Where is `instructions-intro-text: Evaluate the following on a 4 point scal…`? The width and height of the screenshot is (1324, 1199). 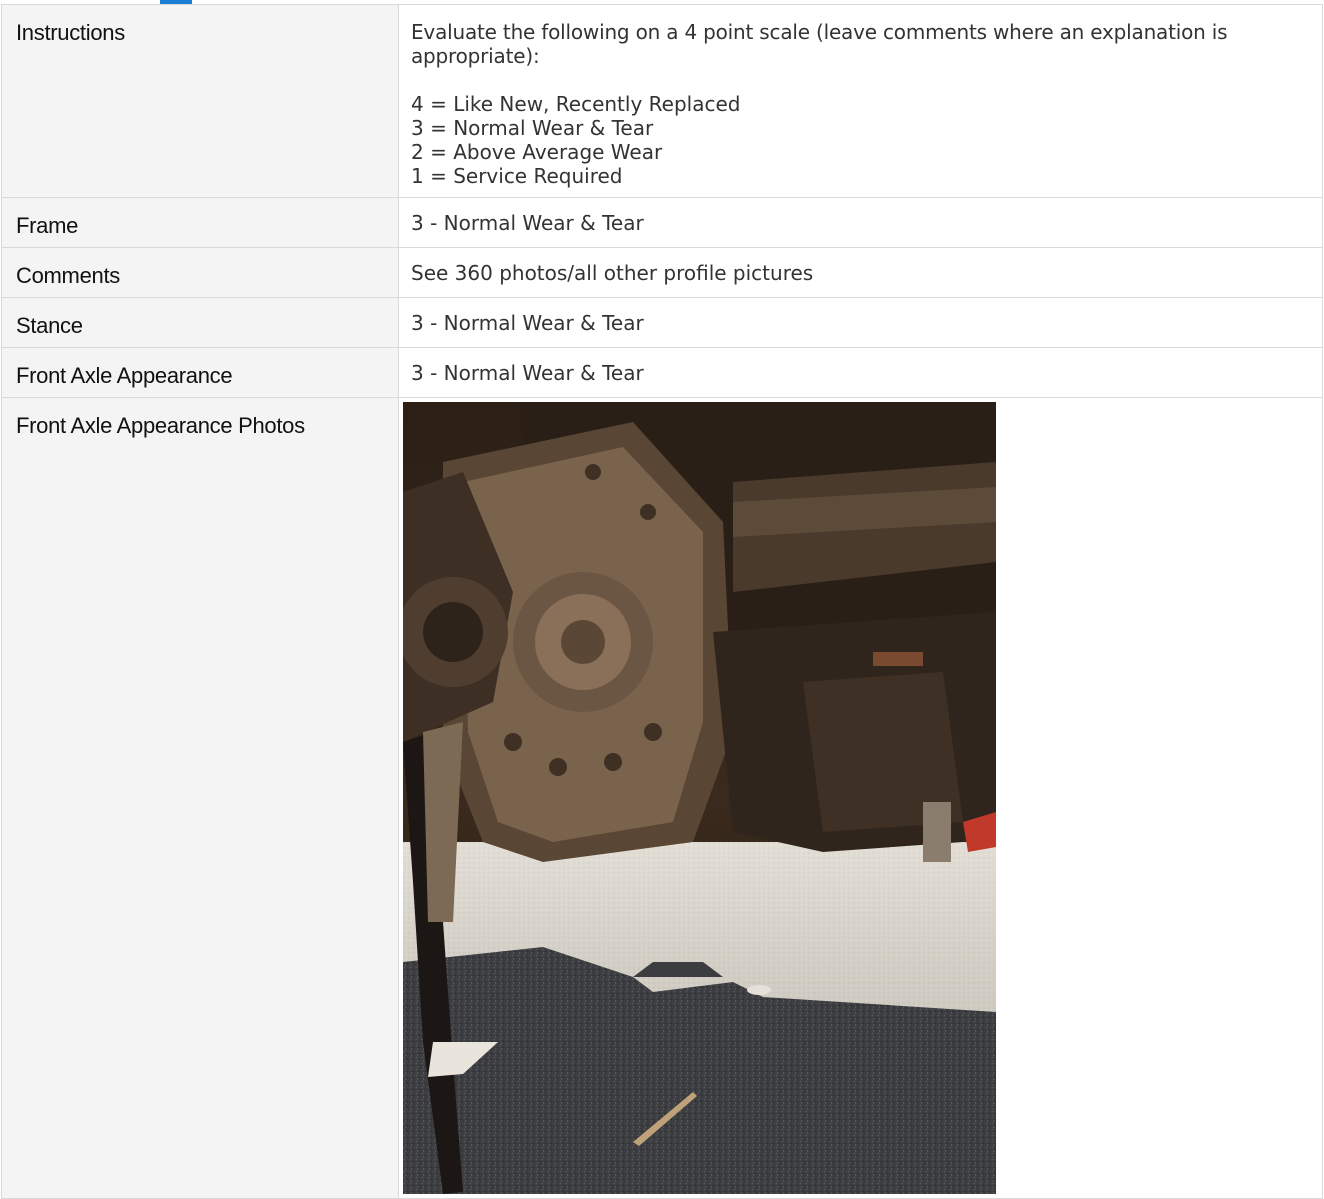 instructions-intro-text: Evaluate the following on a 4 point scal… is located at coordinates (819, 44).